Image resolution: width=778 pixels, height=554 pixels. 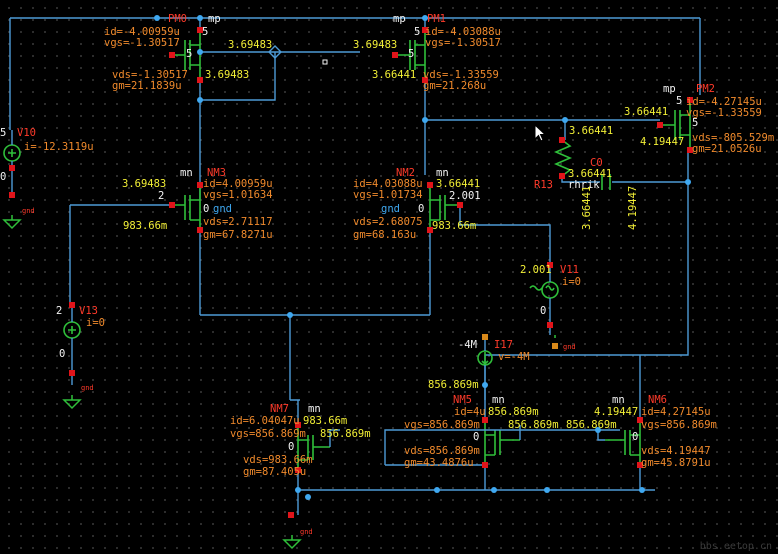 I want to click on v11-gnd: gnd, so click(x=569, y=347).